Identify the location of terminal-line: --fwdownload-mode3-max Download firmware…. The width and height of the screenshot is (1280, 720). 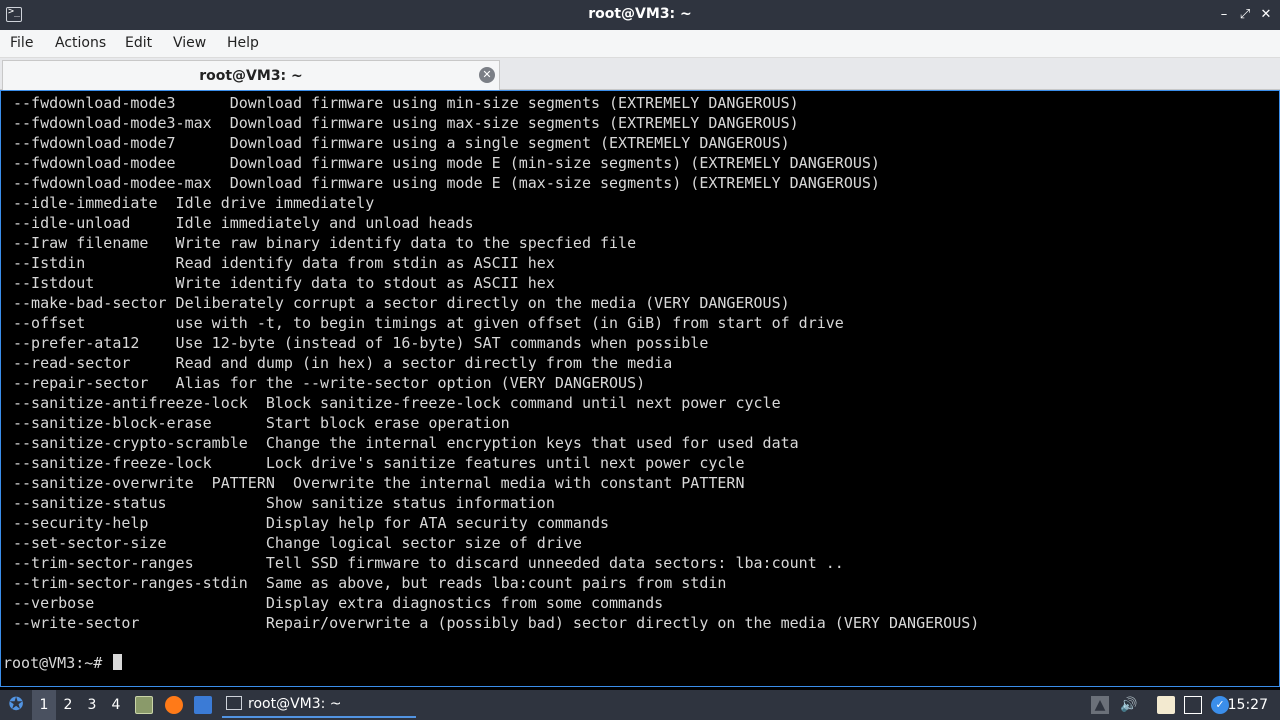
(406, 123).